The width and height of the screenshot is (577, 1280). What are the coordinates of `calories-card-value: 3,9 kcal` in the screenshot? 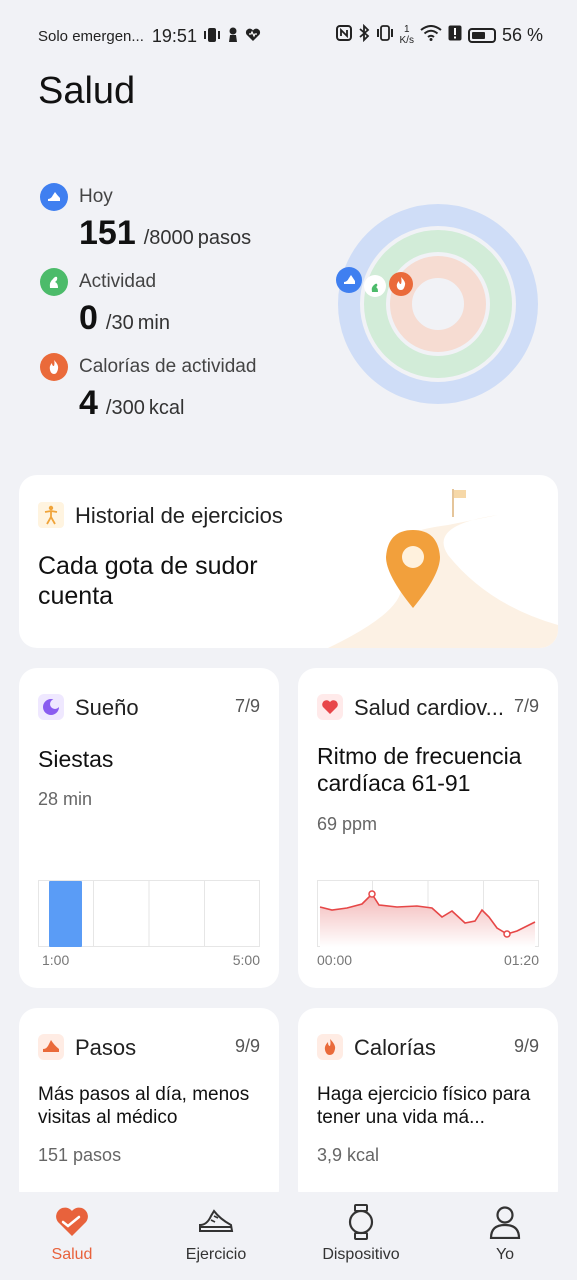 It's located at (348, 1155).